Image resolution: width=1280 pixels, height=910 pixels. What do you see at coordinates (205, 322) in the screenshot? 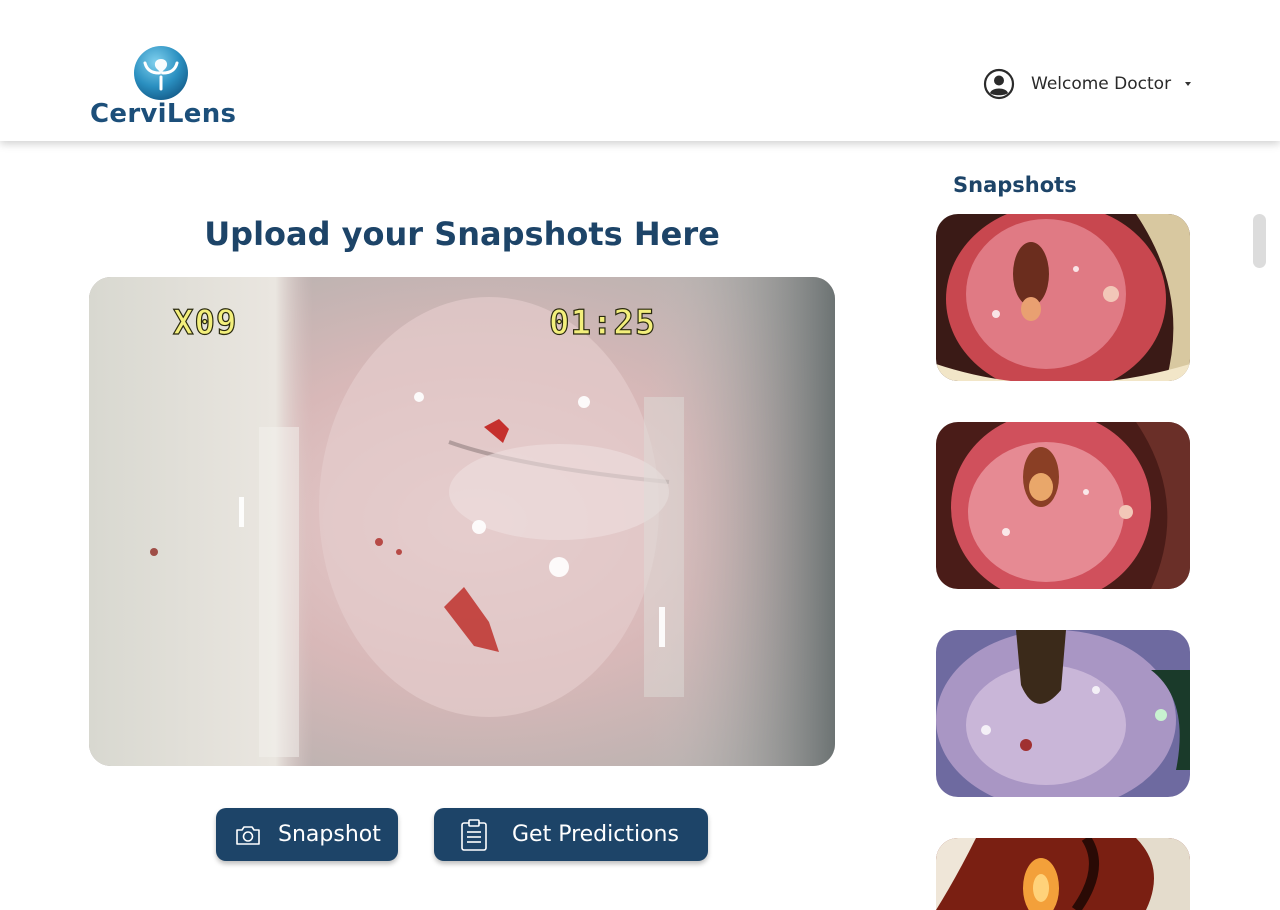
I see `video-id-overlay: X09` at bounding box center [205, 322].